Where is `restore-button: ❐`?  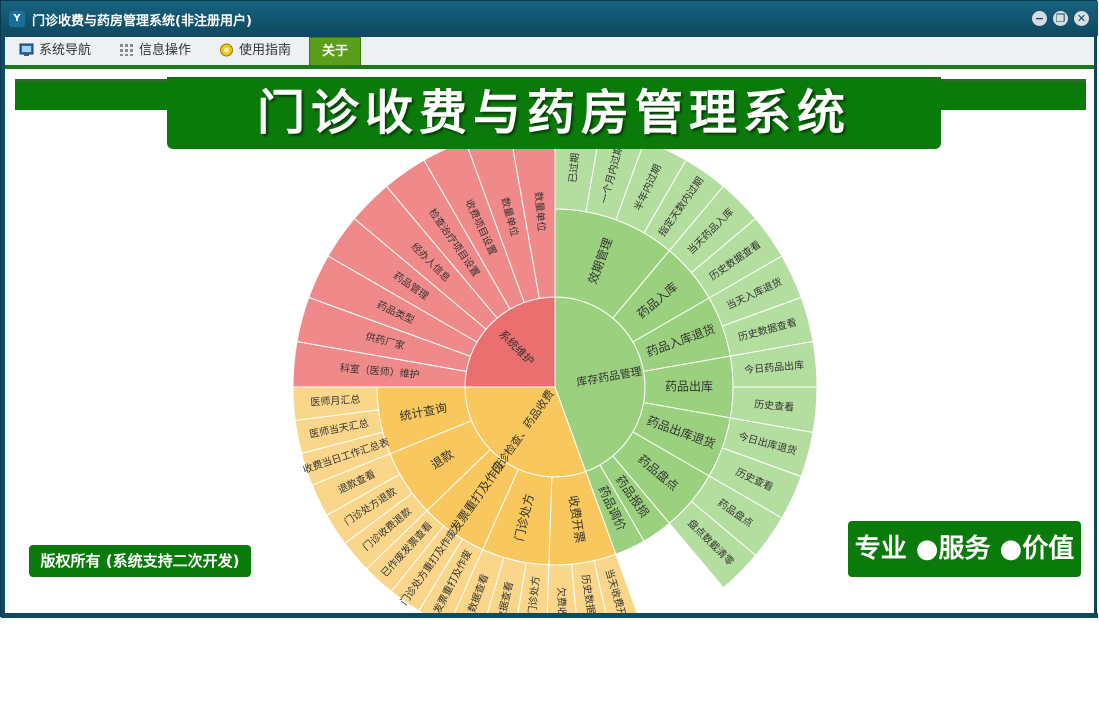
restore-button: ❐ is located at coordinates (1060, 18).